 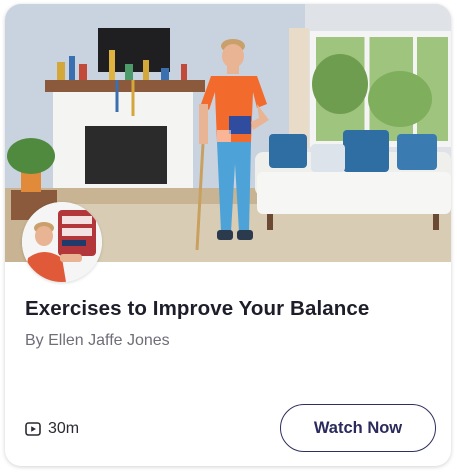 I want to click on watch-now-button: Watch Now, so click(x=358, y=428).